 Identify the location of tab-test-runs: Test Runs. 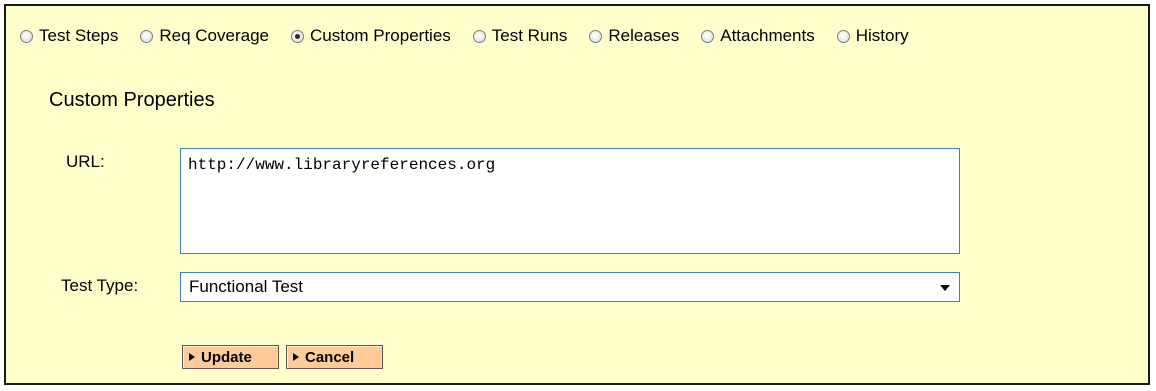
(520, 36).